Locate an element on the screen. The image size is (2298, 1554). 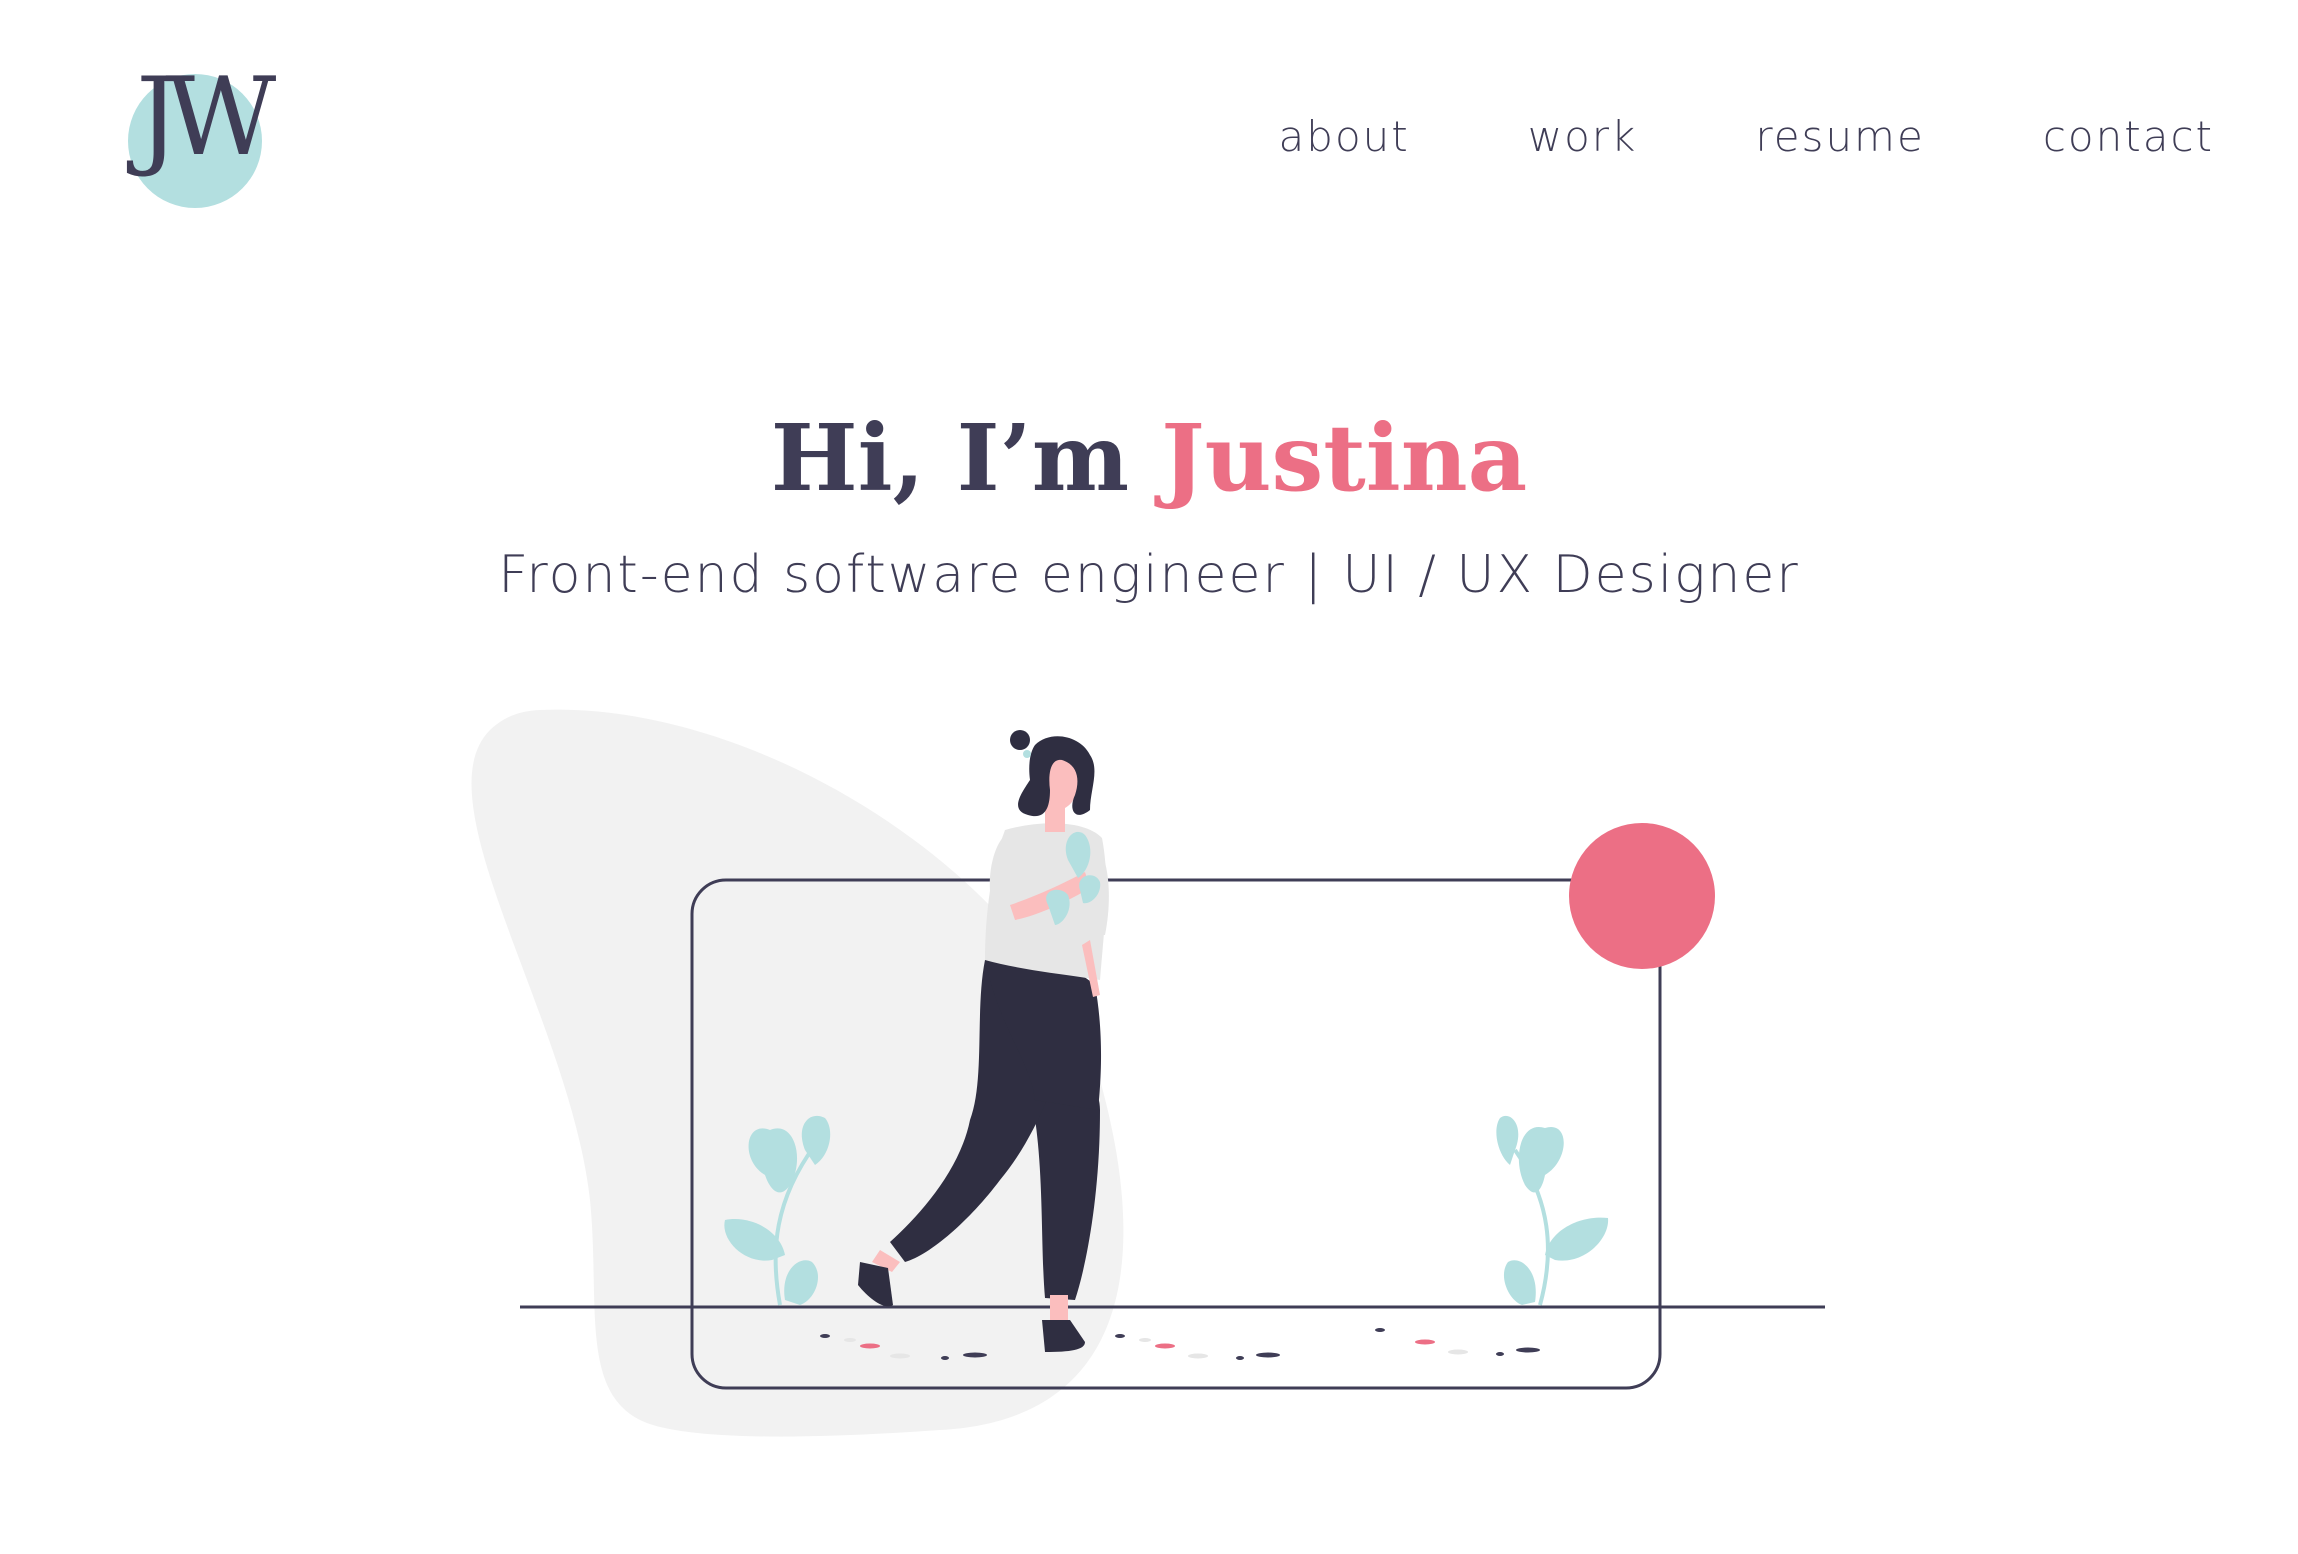
right-plant-icon is located at coordinates (1552, 1210).